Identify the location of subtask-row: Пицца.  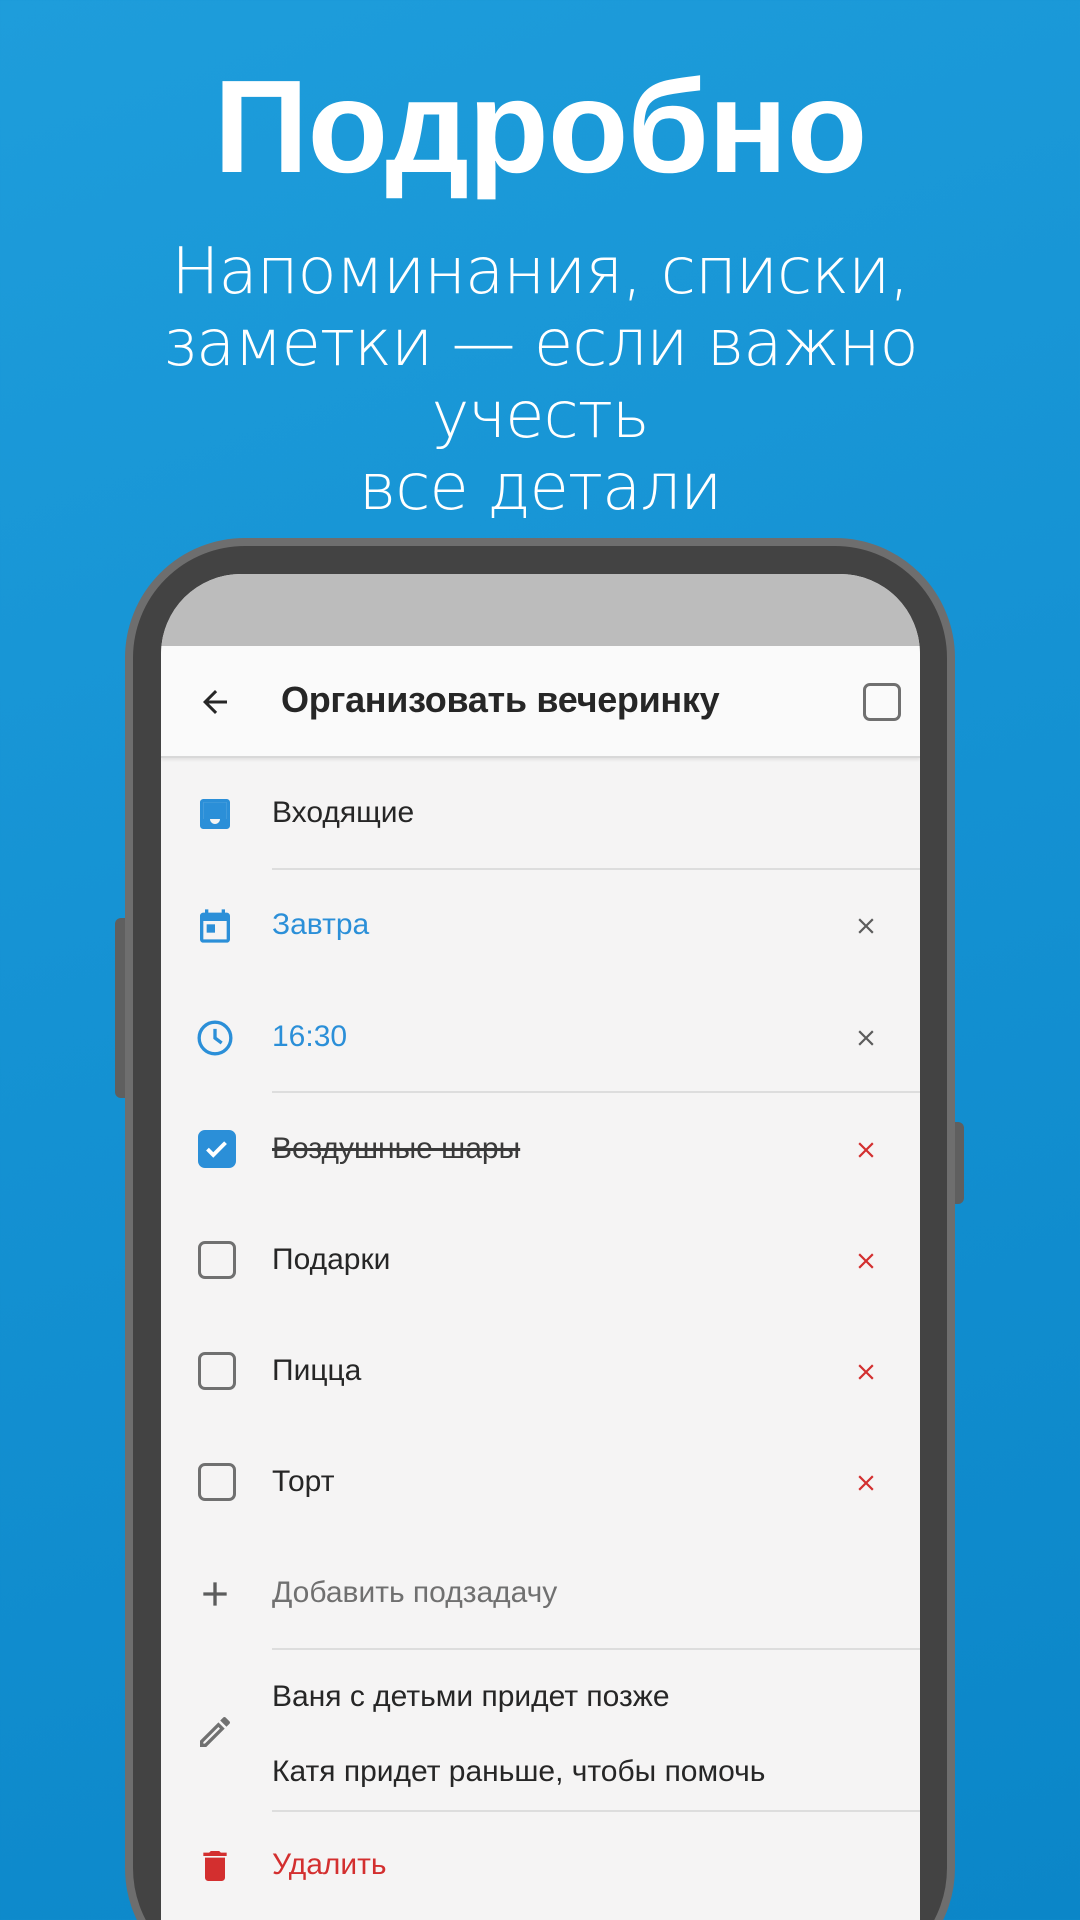
(540, 1371).